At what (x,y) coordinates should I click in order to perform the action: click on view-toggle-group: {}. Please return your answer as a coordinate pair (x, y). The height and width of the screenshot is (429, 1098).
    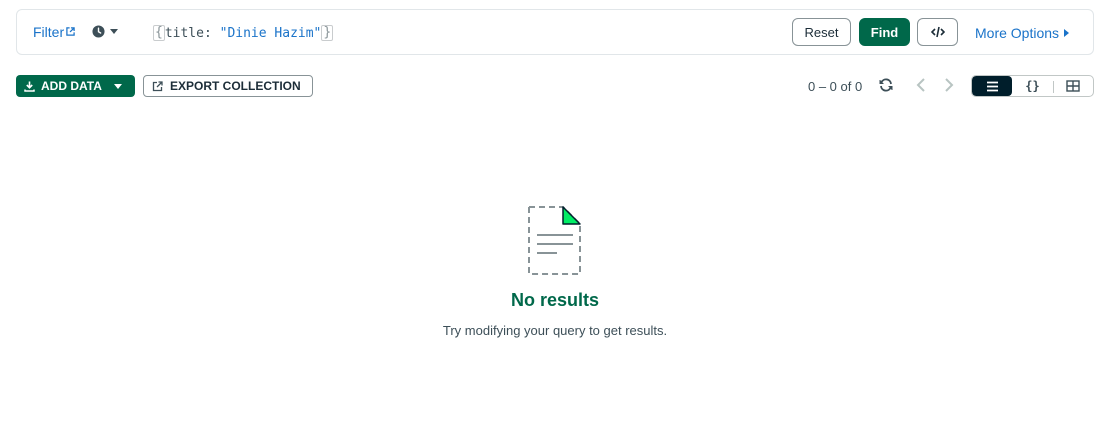
    Looking at the image, I should click on (1032, 86).